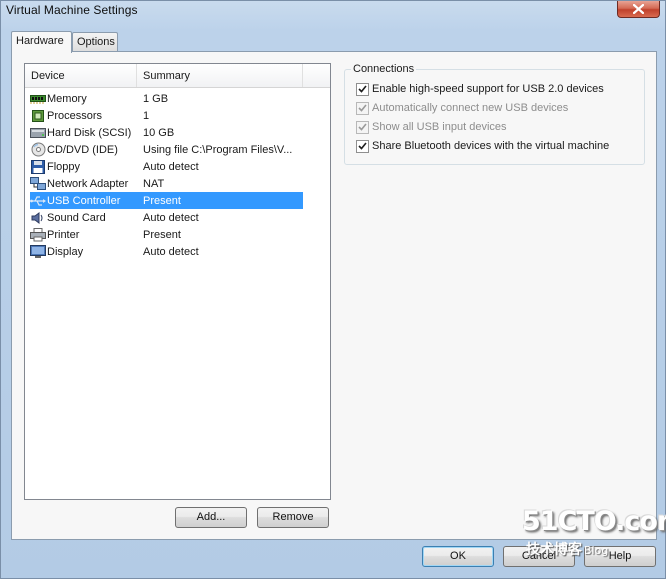 The image size is (666, 579). I want to click on device-name: Display, so click(65, 251).